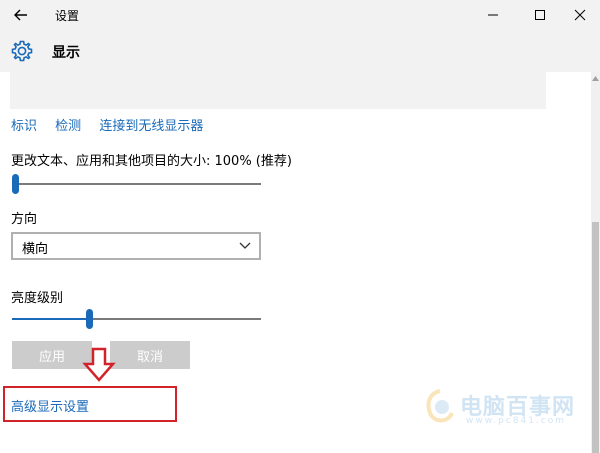 This screenshot has height=453, width=600. I want to click on detect-link: 检测, so click(68, 126).